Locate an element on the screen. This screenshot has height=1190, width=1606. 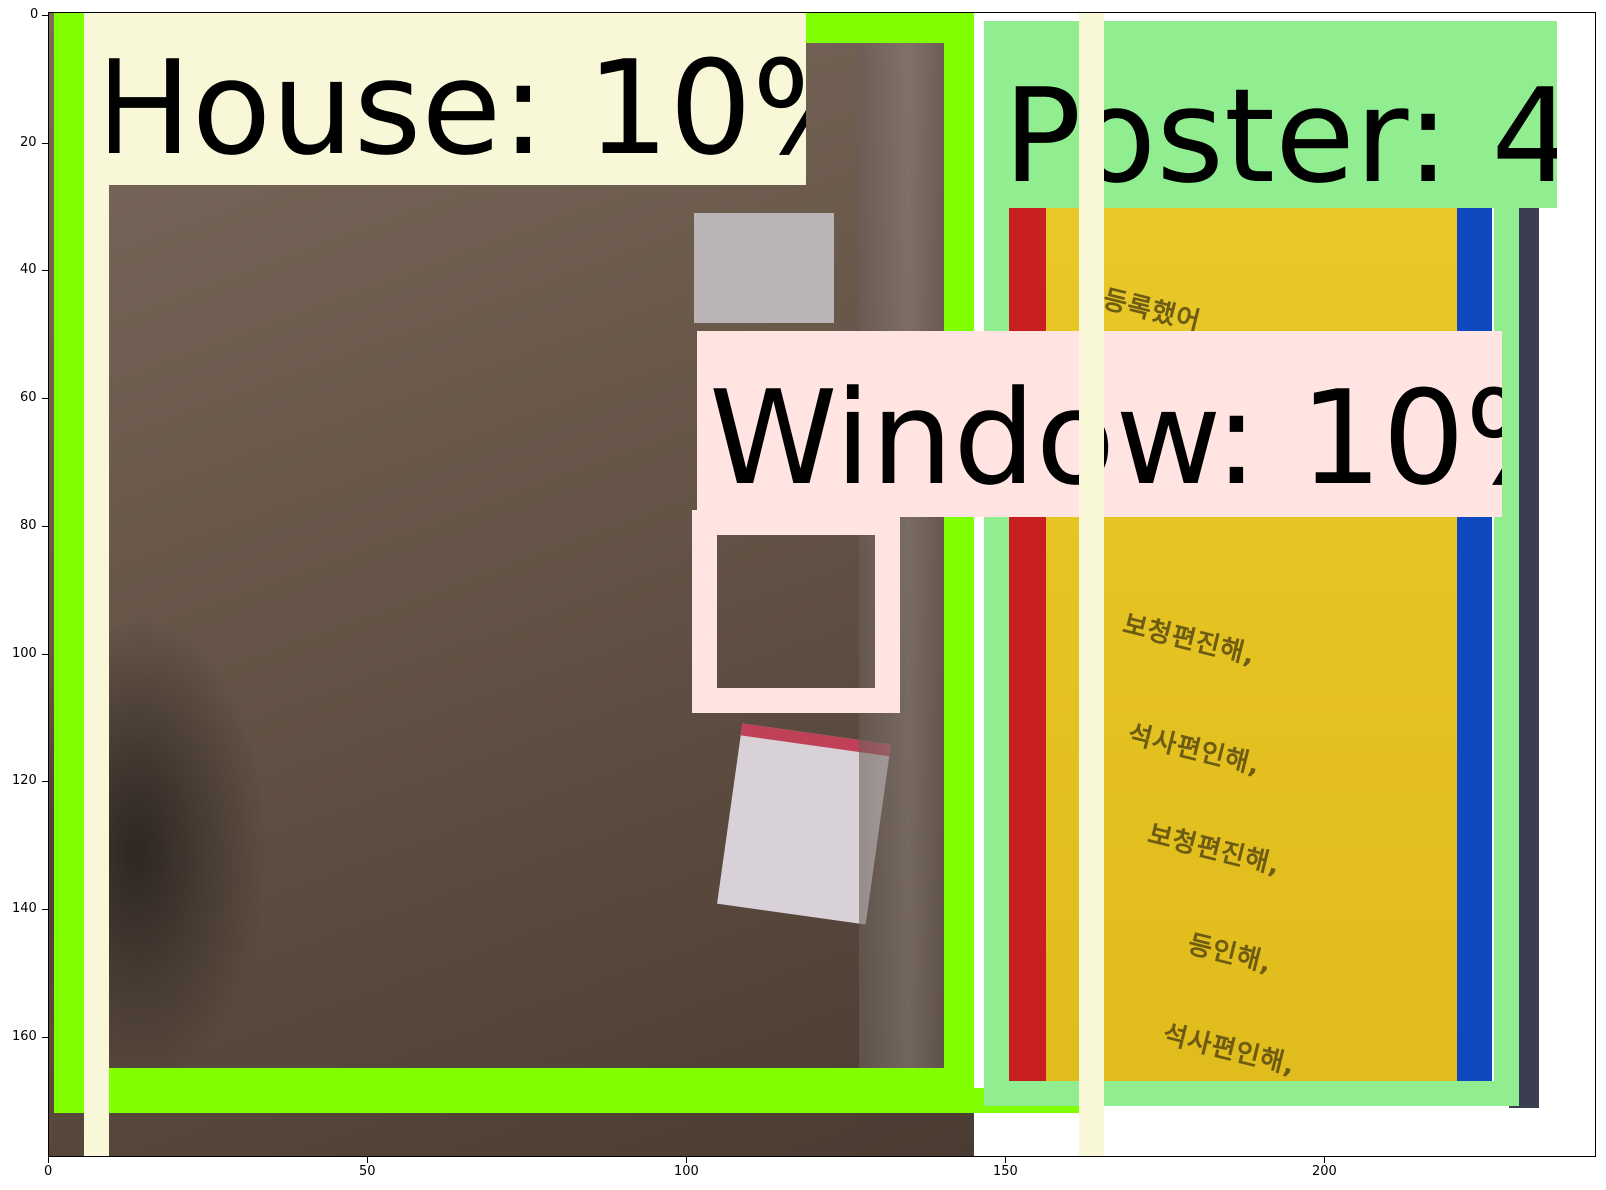
y-tick-label: 100 is located at coordinates (24, 653).